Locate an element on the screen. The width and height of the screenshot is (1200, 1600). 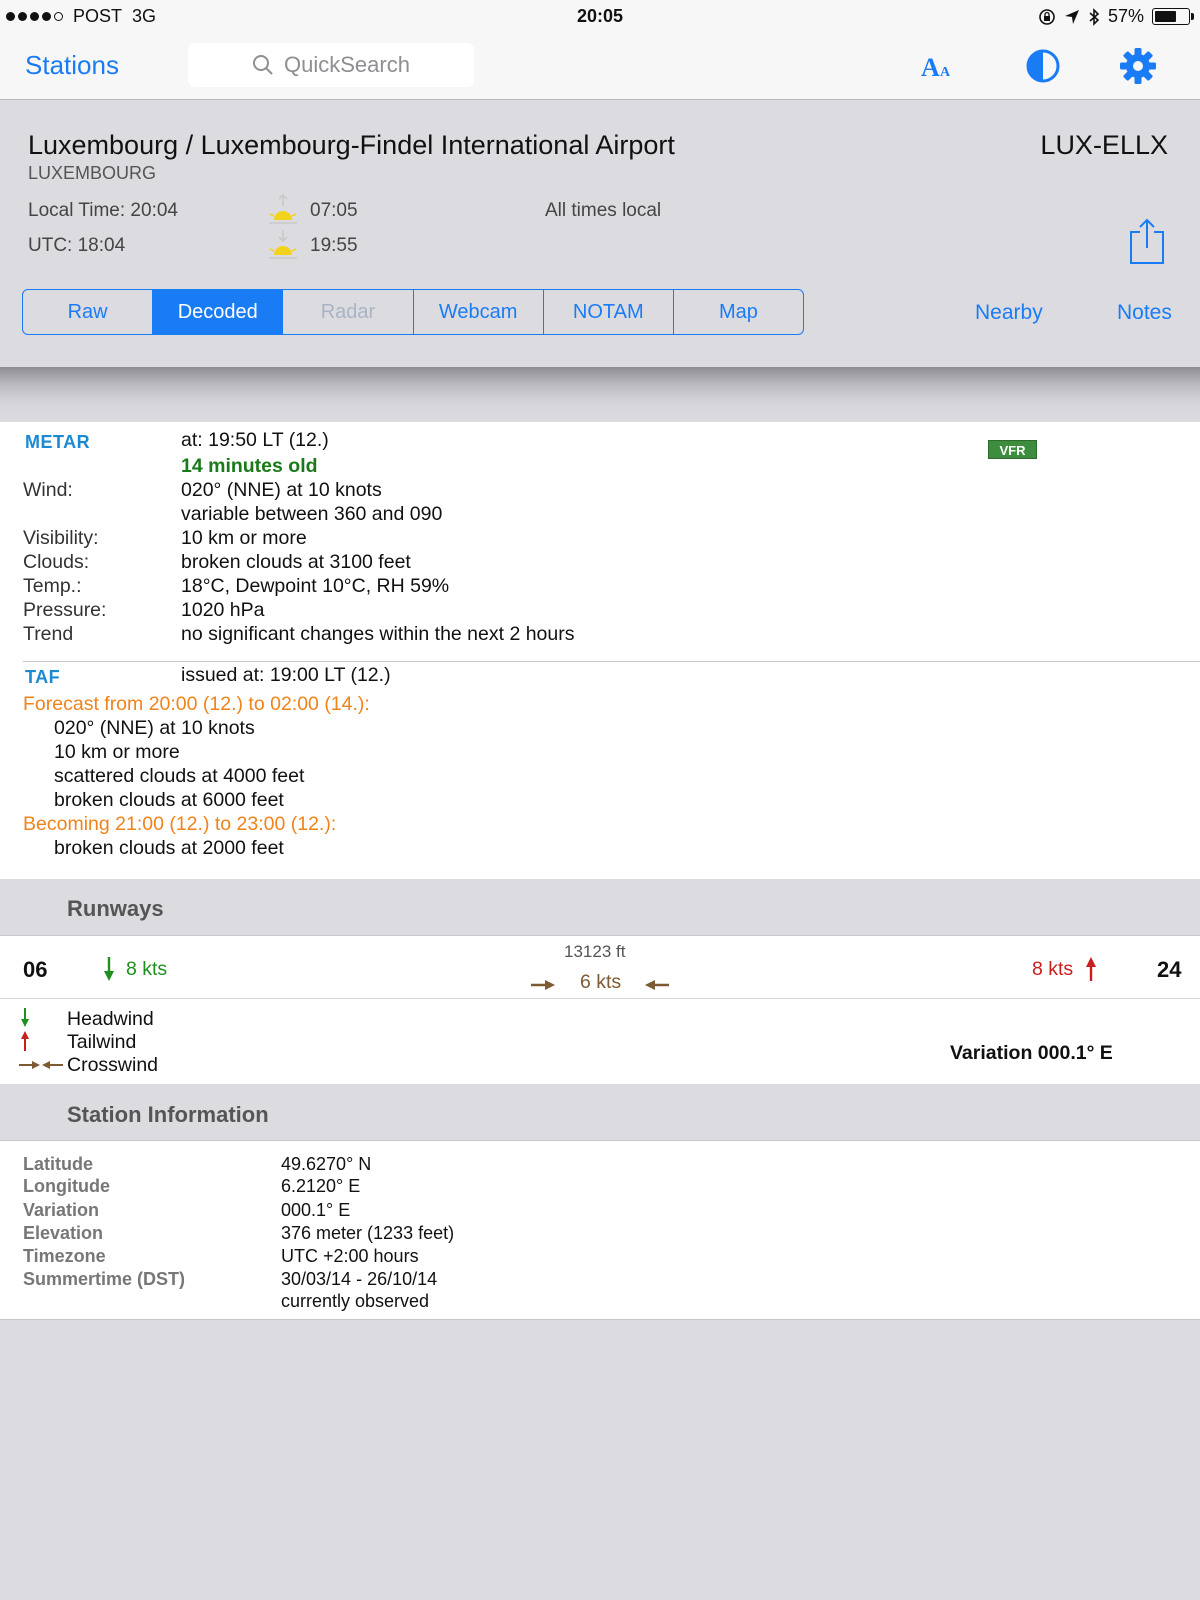
taf-line: 020° (NNE) at 10 knots is located at coordinates (154, 728).